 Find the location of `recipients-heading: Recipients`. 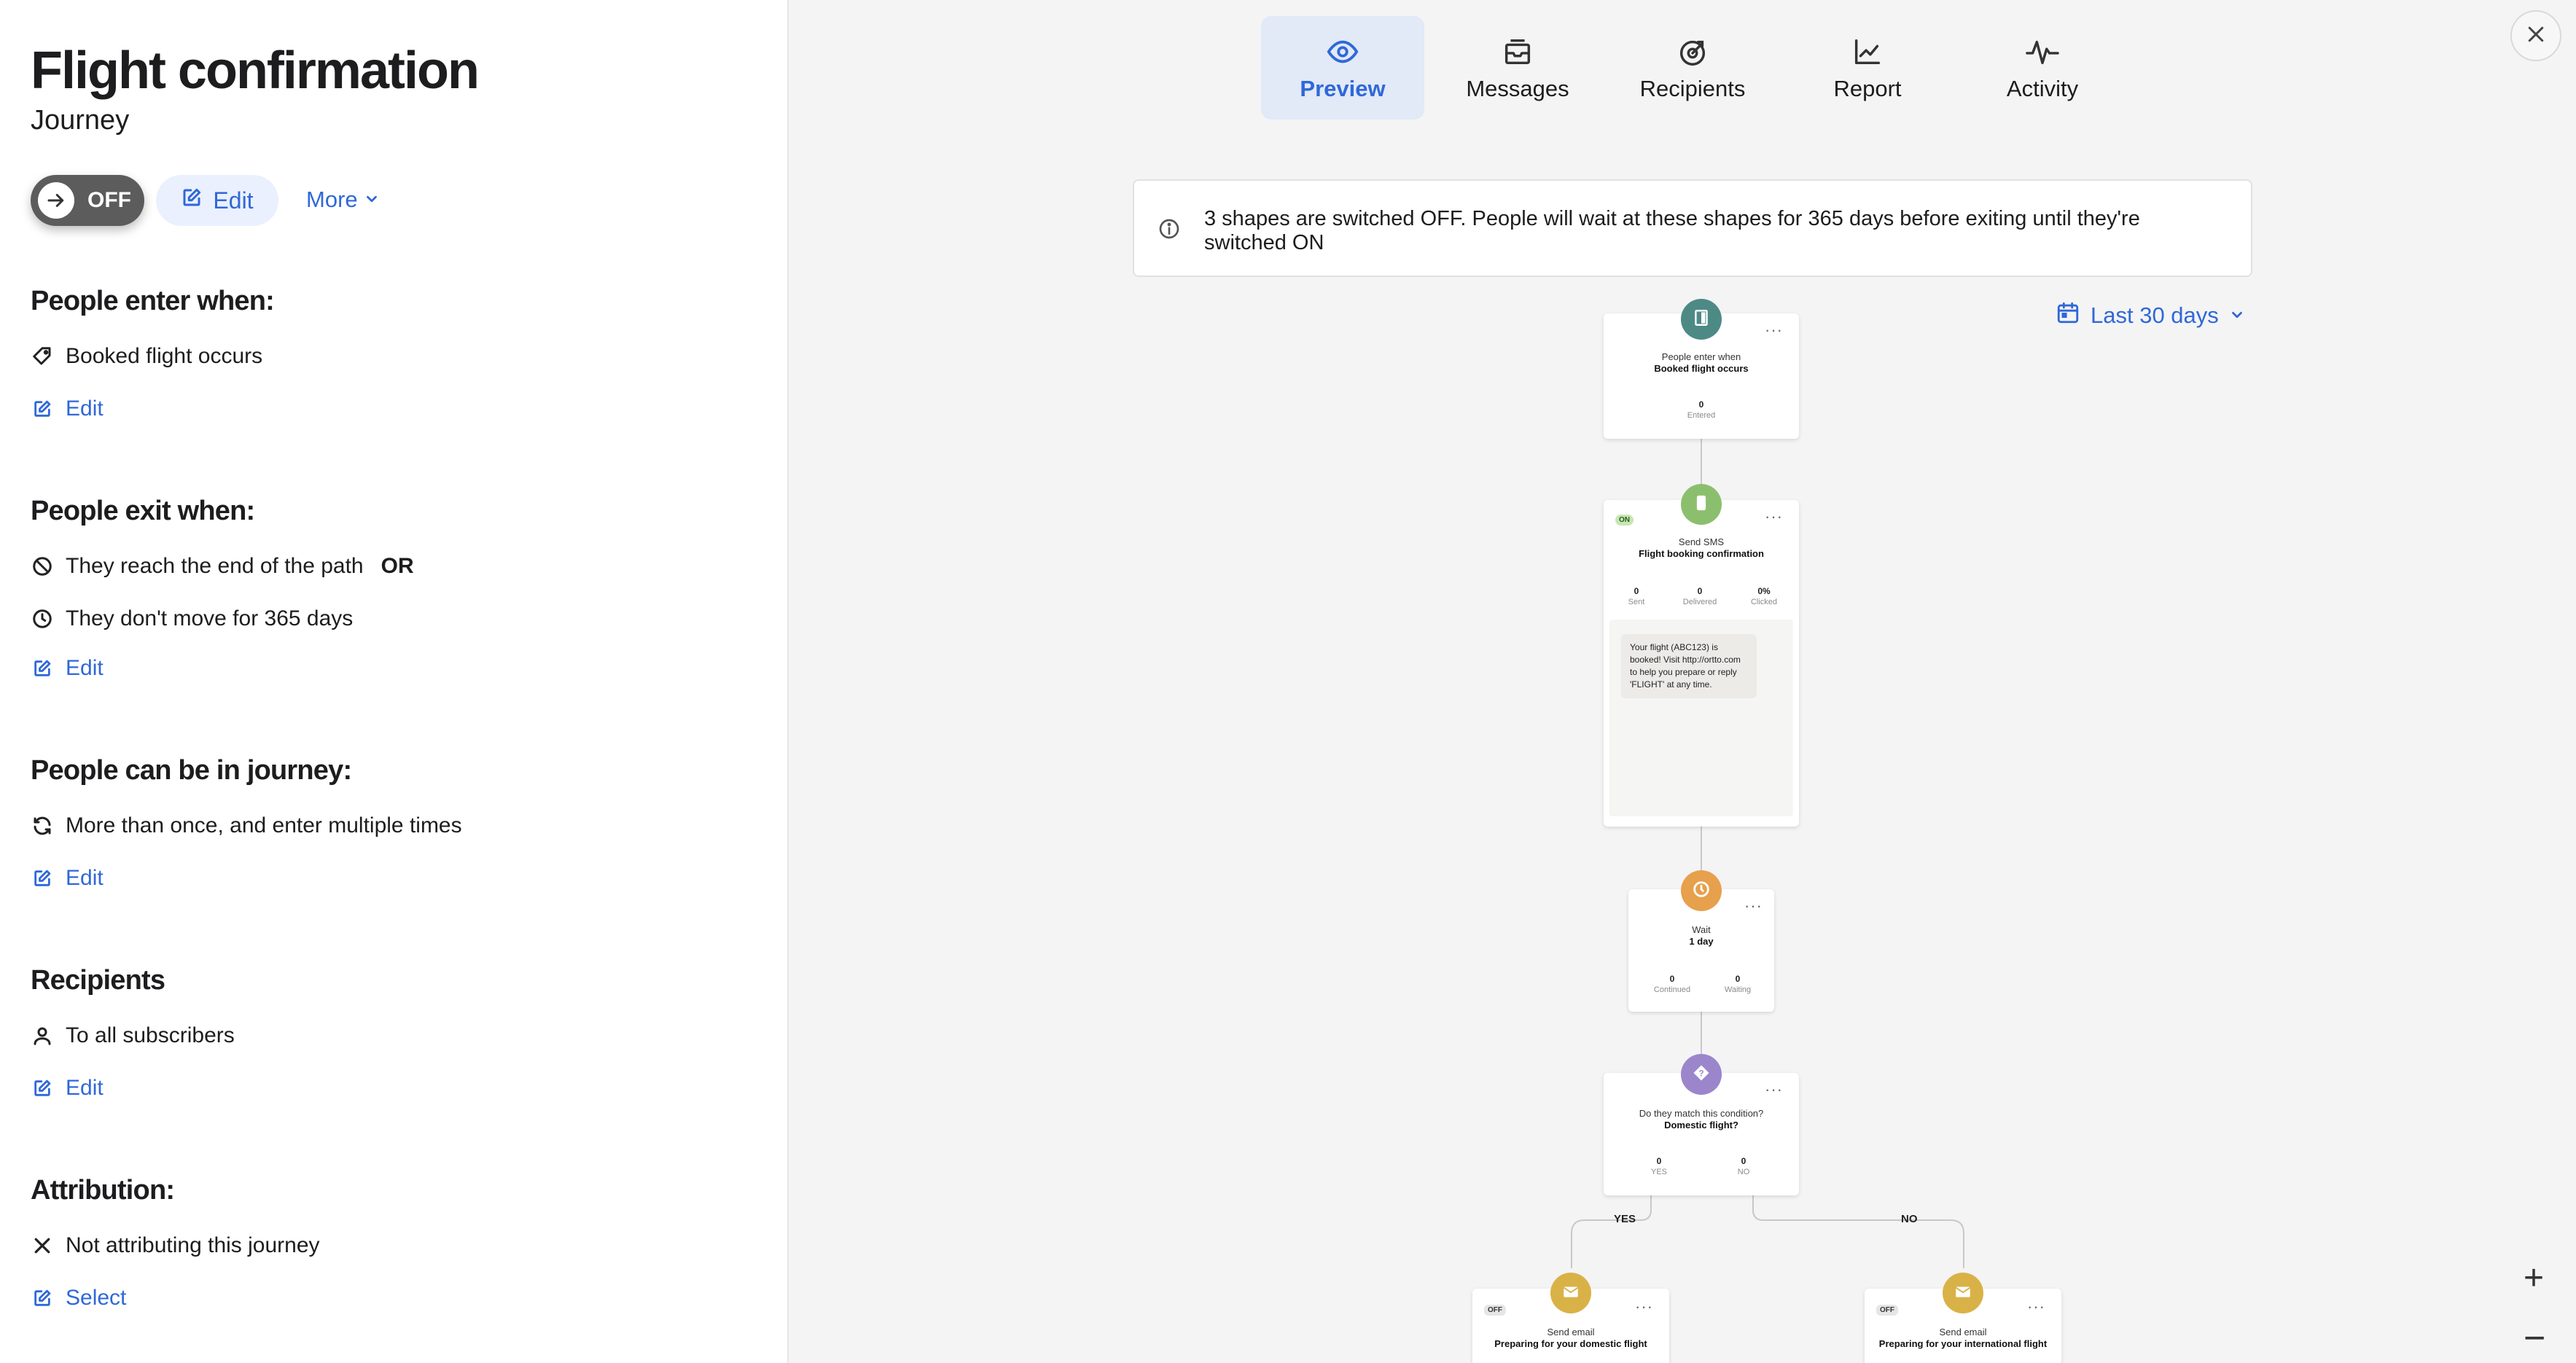

recipients-heading: Recipients is located at coordinates (98, 980).